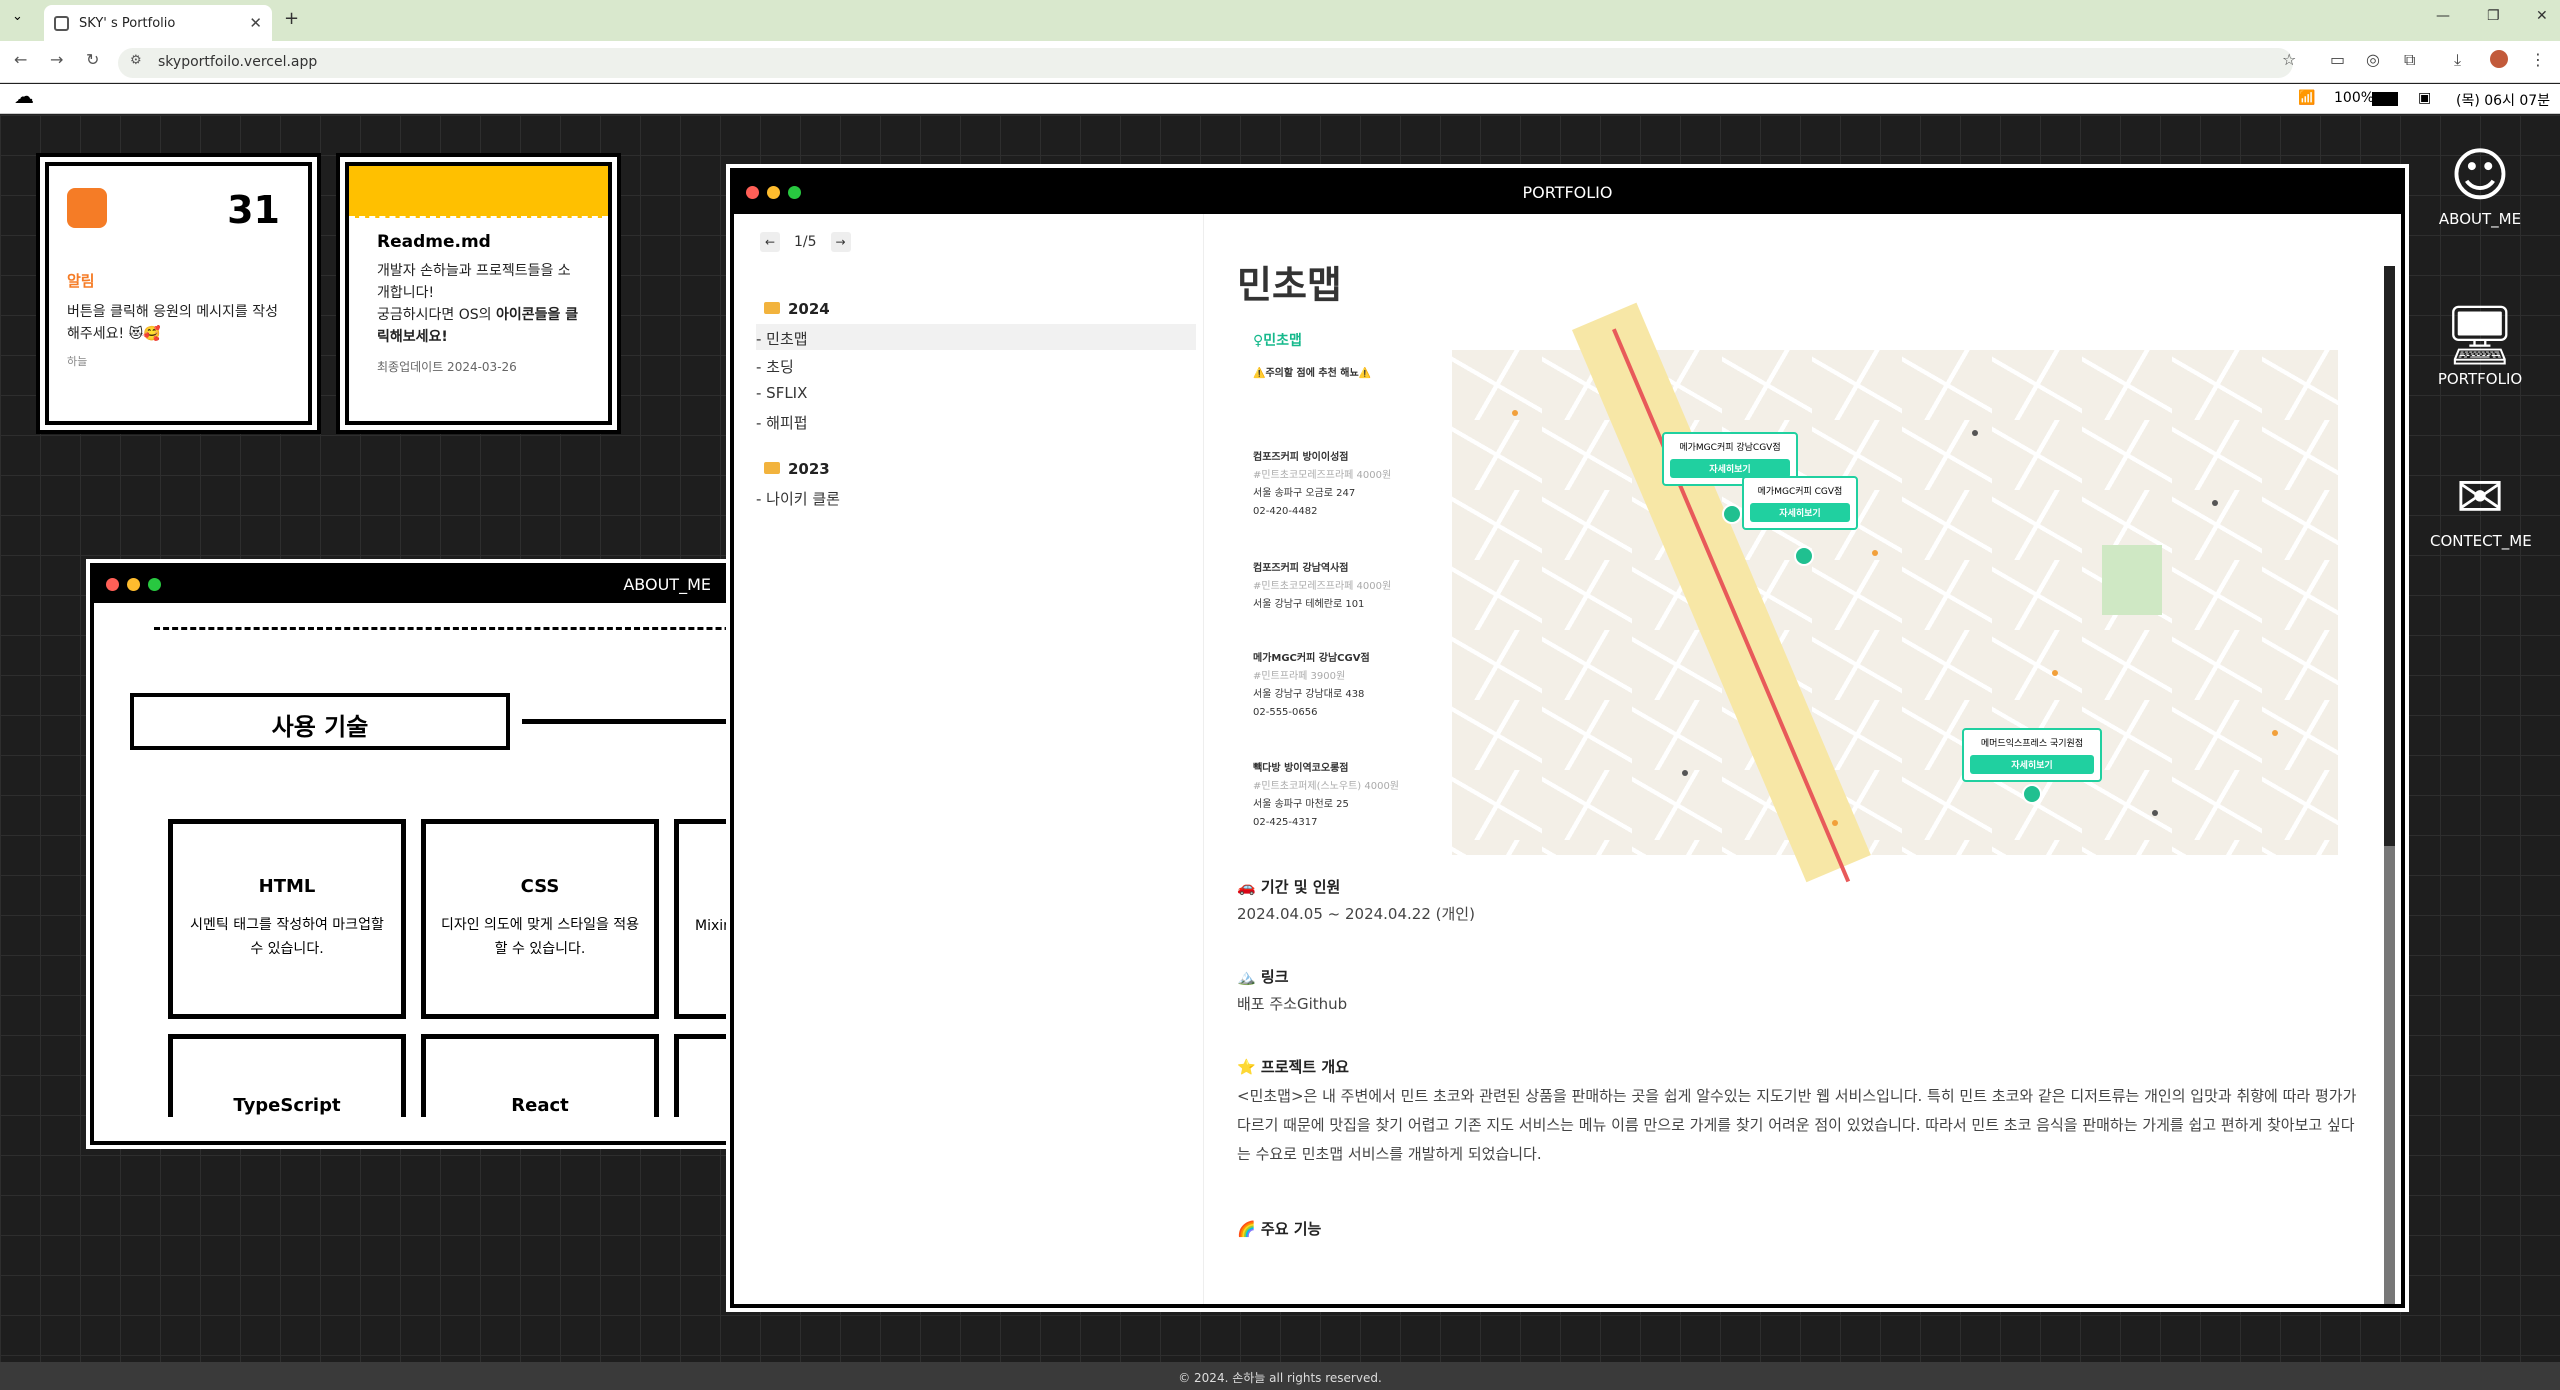  I want to click on desktop-icon-about-me: ☺ ABOUT_ME, so click(2480, 184).